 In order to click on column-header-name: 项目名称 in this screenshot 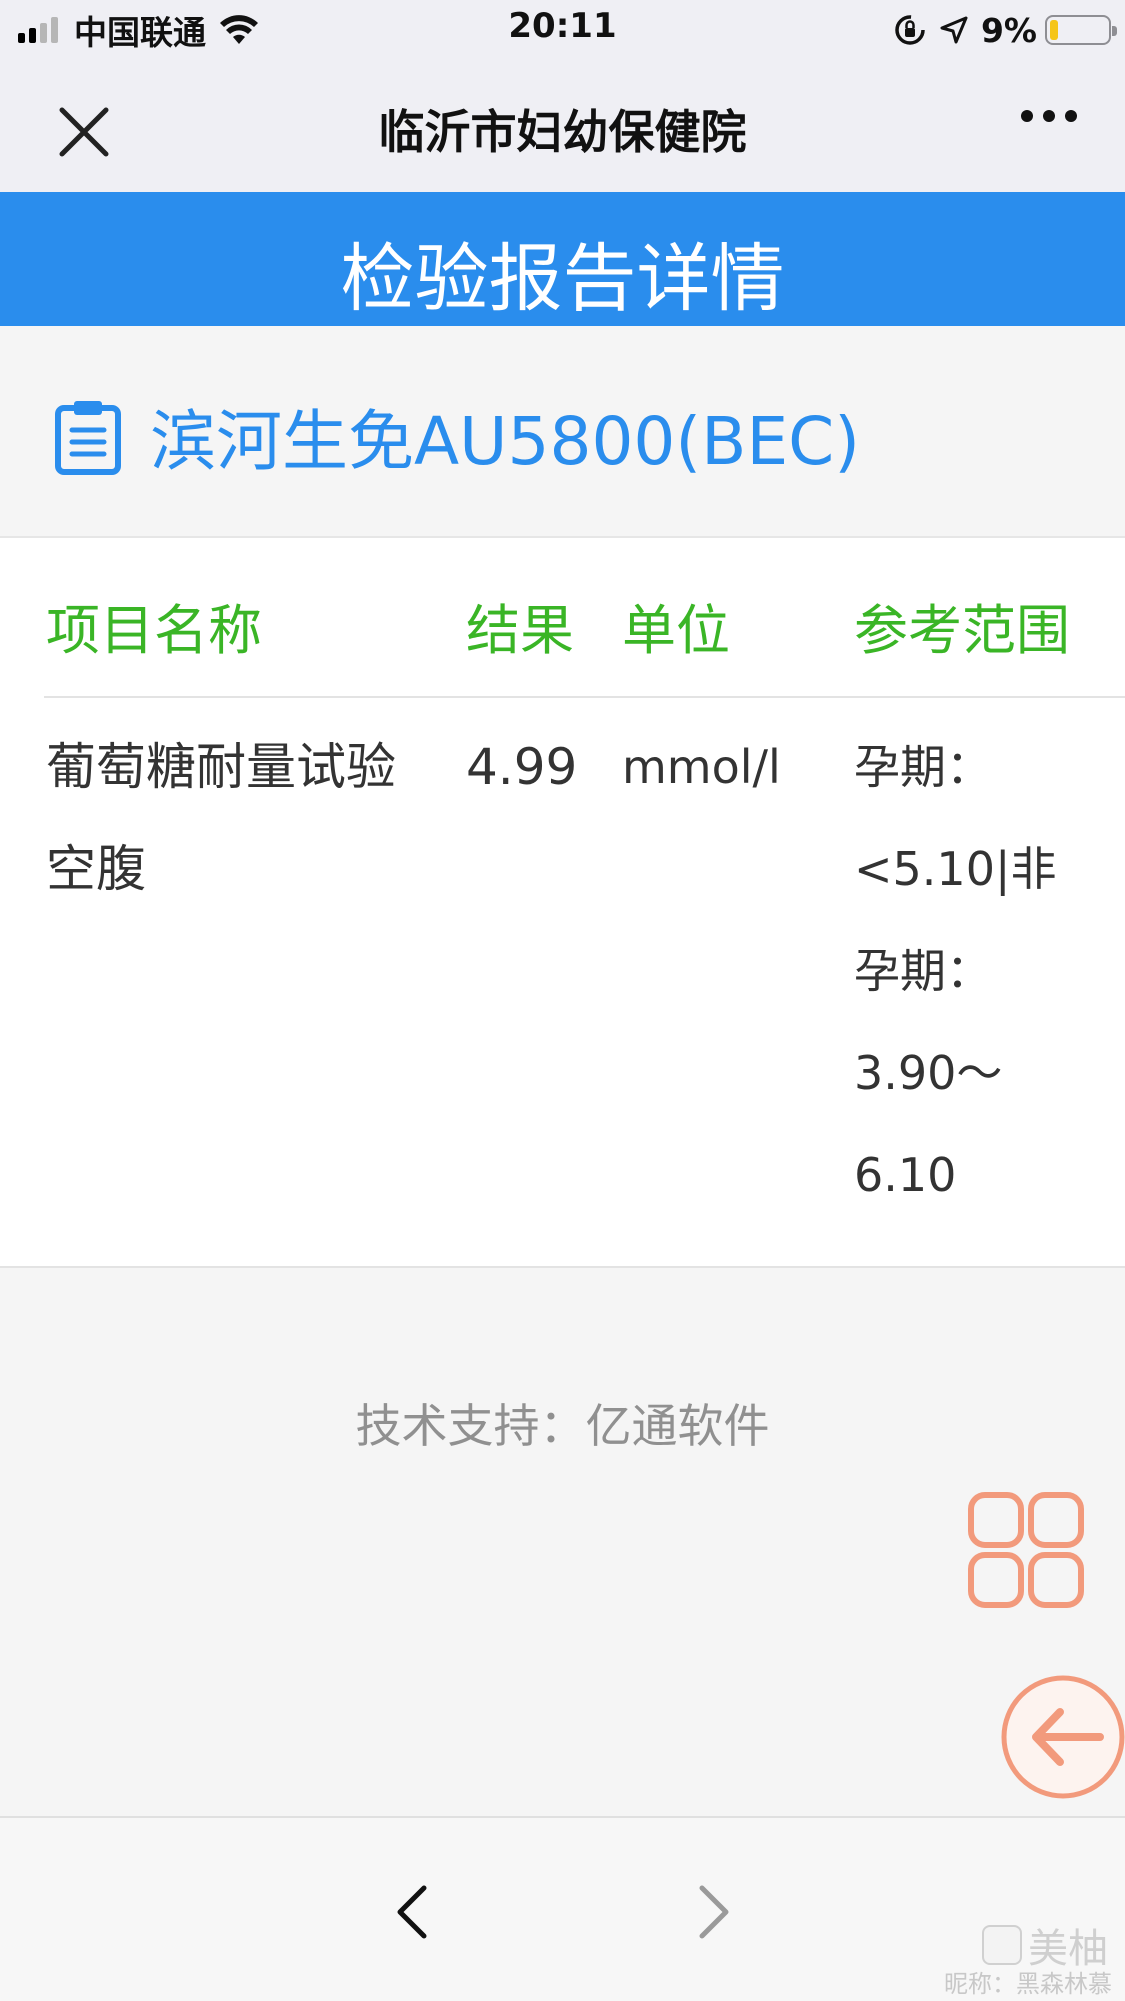, I will do `click(154, 630)`.